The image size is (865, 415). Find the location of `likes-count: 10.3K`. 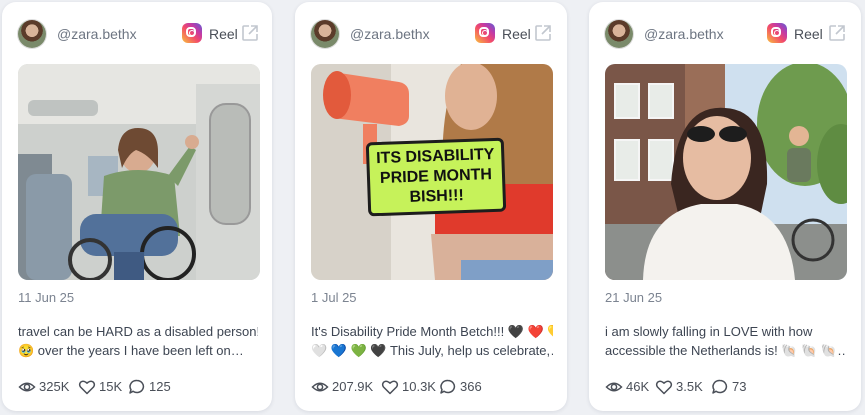

likes-count: 10.3K is located at coordinates (419, 386).